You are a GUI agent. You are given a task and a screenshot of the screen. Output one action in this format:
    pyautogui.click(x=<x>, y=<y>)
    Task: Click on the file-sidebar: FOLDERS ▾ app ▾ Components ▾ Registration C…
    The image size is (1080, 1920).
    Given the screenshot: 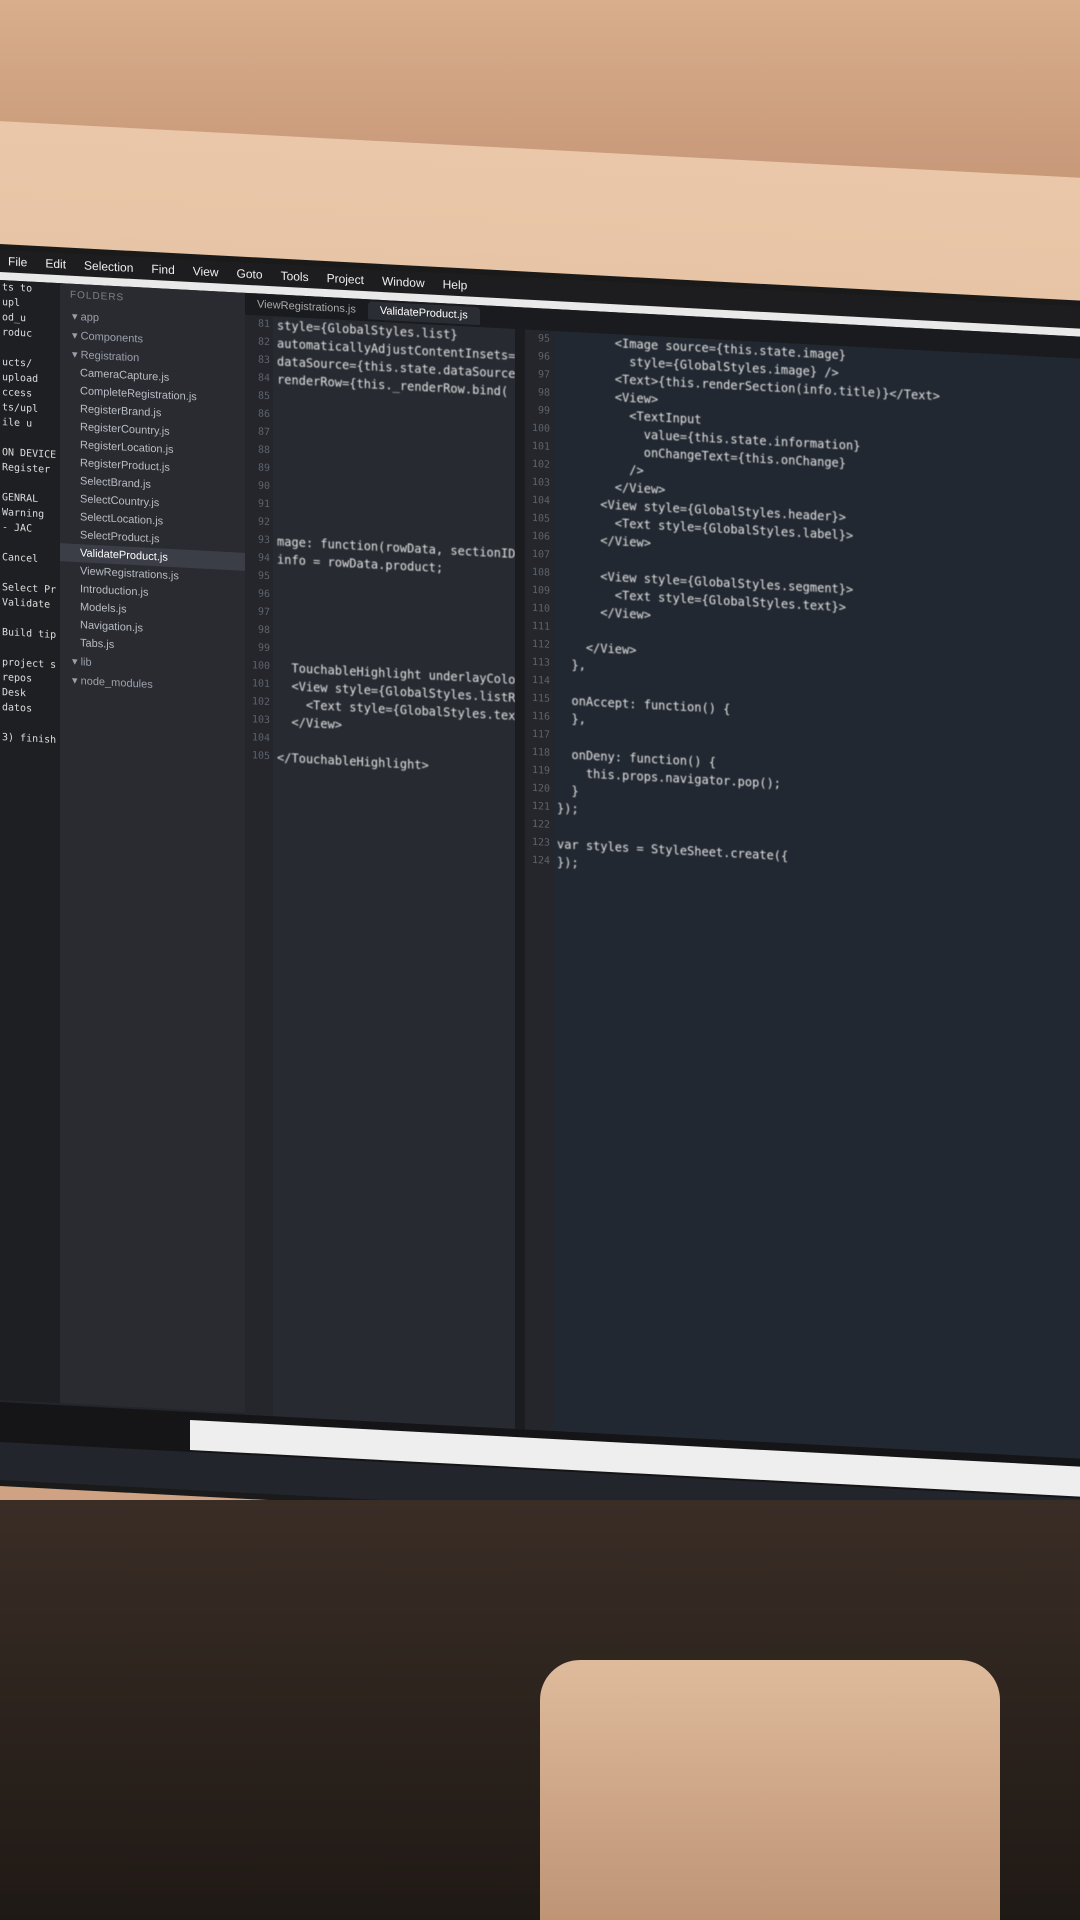 What is the action you would take?
    pyautogui.click(x=152, y=848)
    